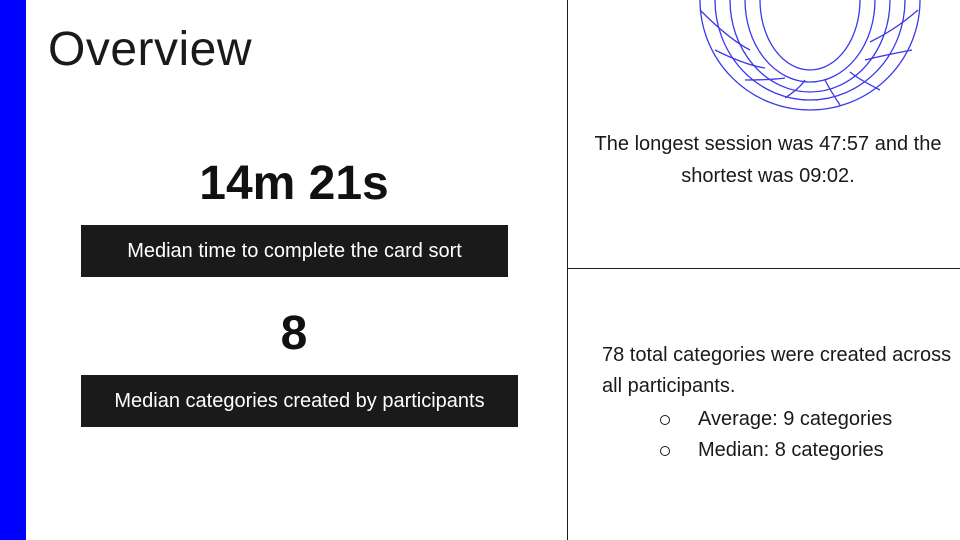 This screenshot has height=540, width=960. What do you see at coordinates (567, 270) in the screenshot?
I see `vertical-divider` at bounding box center [567, 270].